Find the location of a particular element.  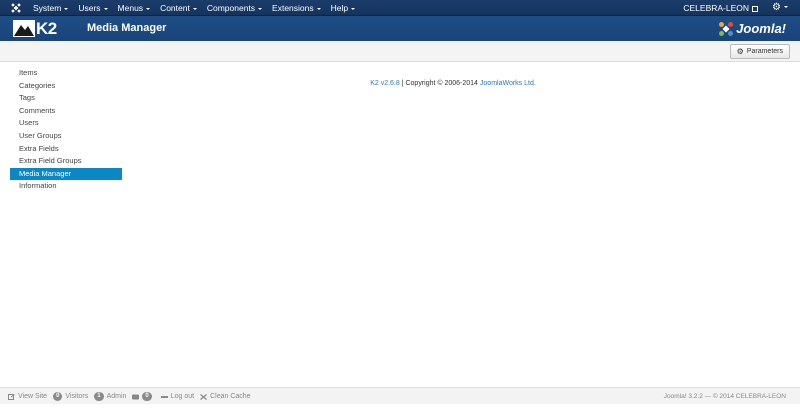

menu-extensions: Extensions is located at coordinates (296, 8).